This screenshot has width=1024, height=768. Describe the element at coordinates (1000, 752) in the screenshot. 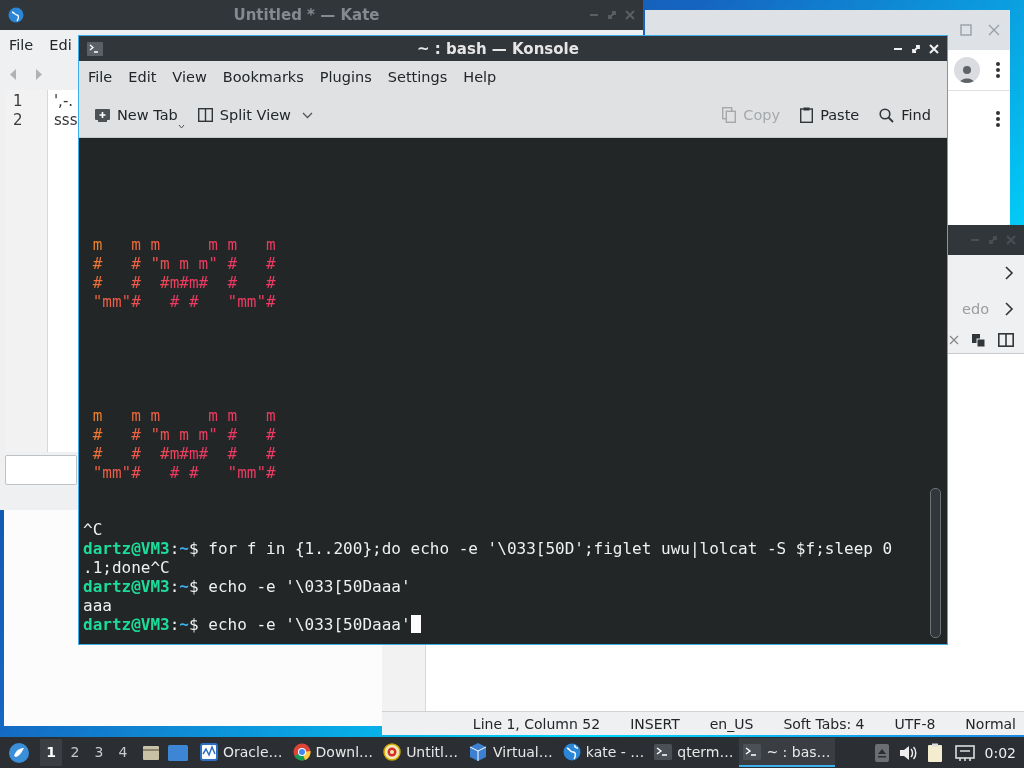

I see `clock: 0:02` at that location.